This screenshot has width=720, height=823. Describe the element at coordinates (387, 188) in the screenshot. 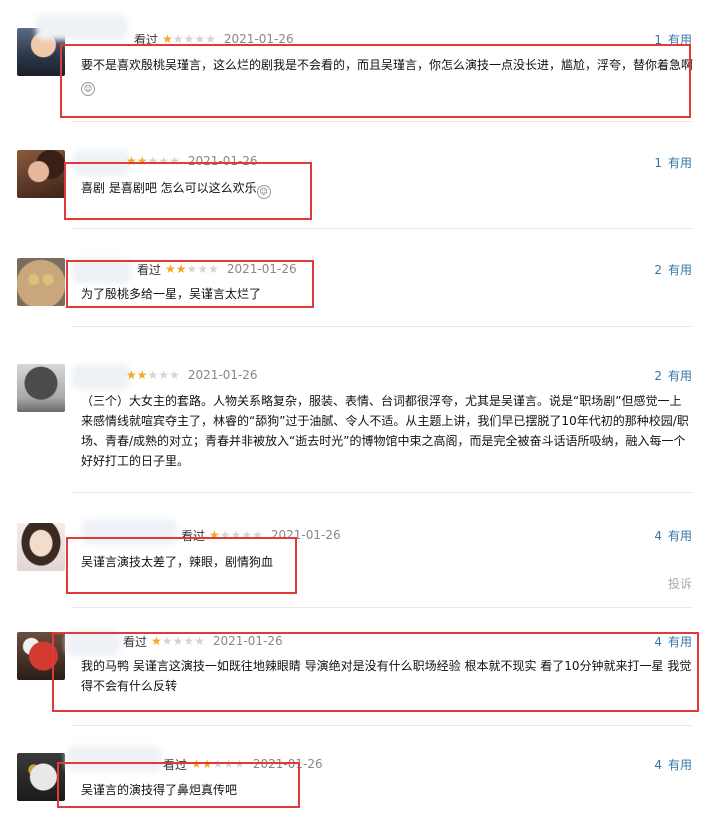

I see `review-text: 喜剧 是喜剧吧 怎么可以这么欢乐 ☺` at that location.